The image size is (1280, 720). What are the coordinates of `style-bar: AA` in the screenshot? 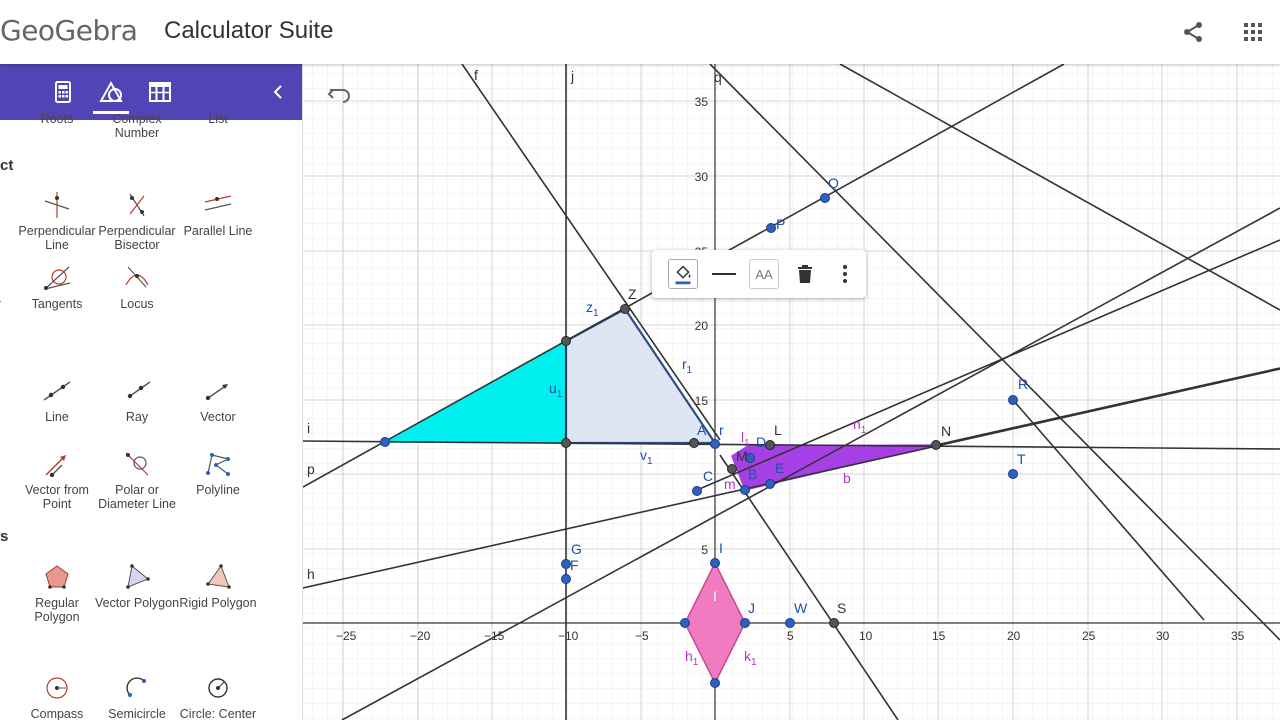 It's located at (759, 274).